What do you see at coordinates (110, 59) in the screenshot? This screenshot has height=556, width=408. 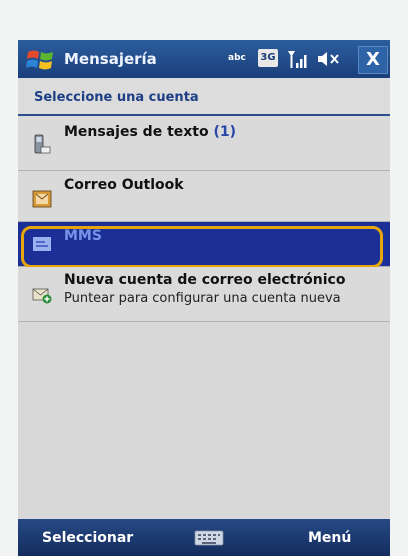 I see `app-title: Mensajería` at bounding box center [110, 59].